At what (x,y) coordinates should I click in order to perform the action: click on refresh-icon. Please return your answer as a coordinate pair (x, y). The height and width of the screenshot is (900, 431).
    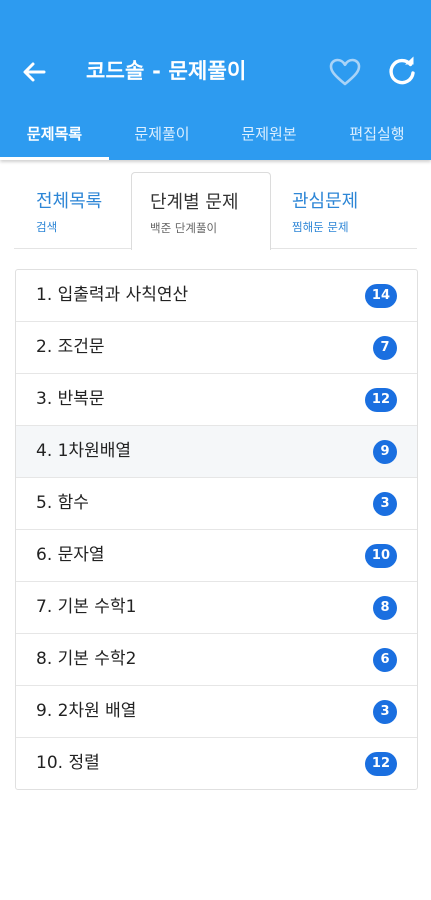
    Looking at the image, I should click on (402, 70).